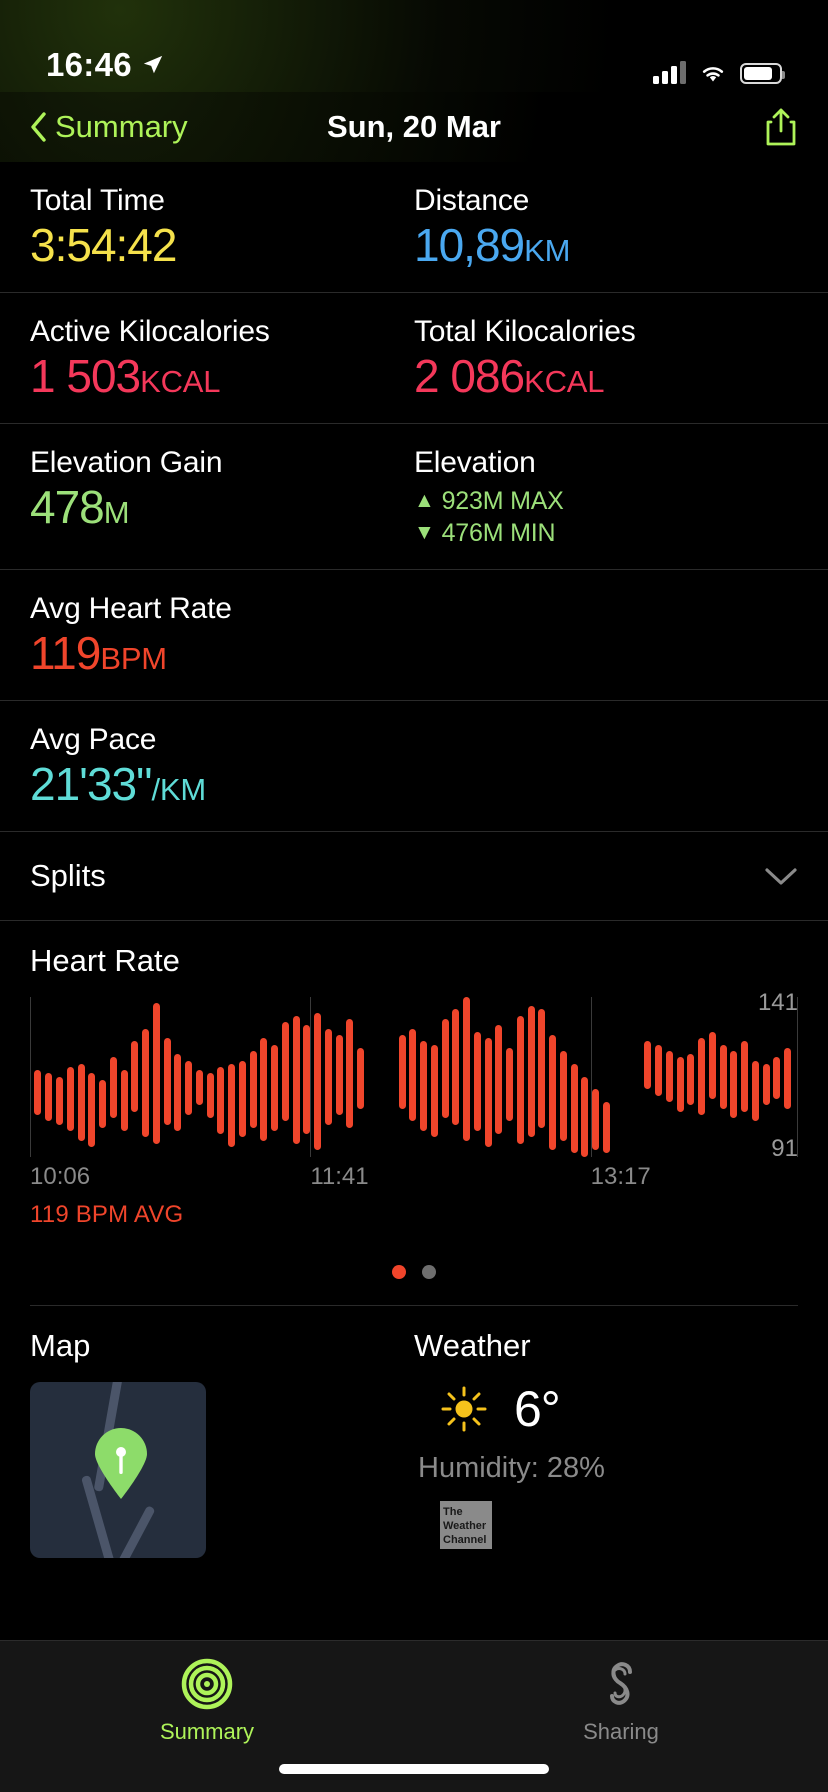 This screenshot has height=1792, width=828. I want to click on splits-label: Splits, so click(68, 875).